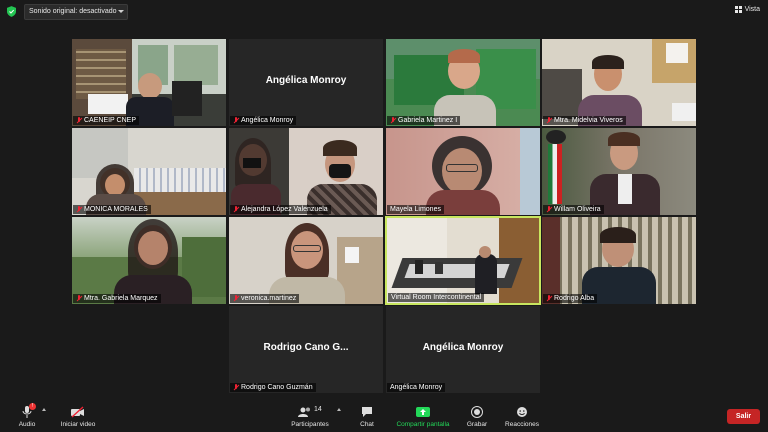 The width and height of the screenshot is (768, 432). What do you see at coordinates (428, 120) in the screenshot?
I see `participant-name: Gabriela Martinez I` at bounding box center [428, 120].